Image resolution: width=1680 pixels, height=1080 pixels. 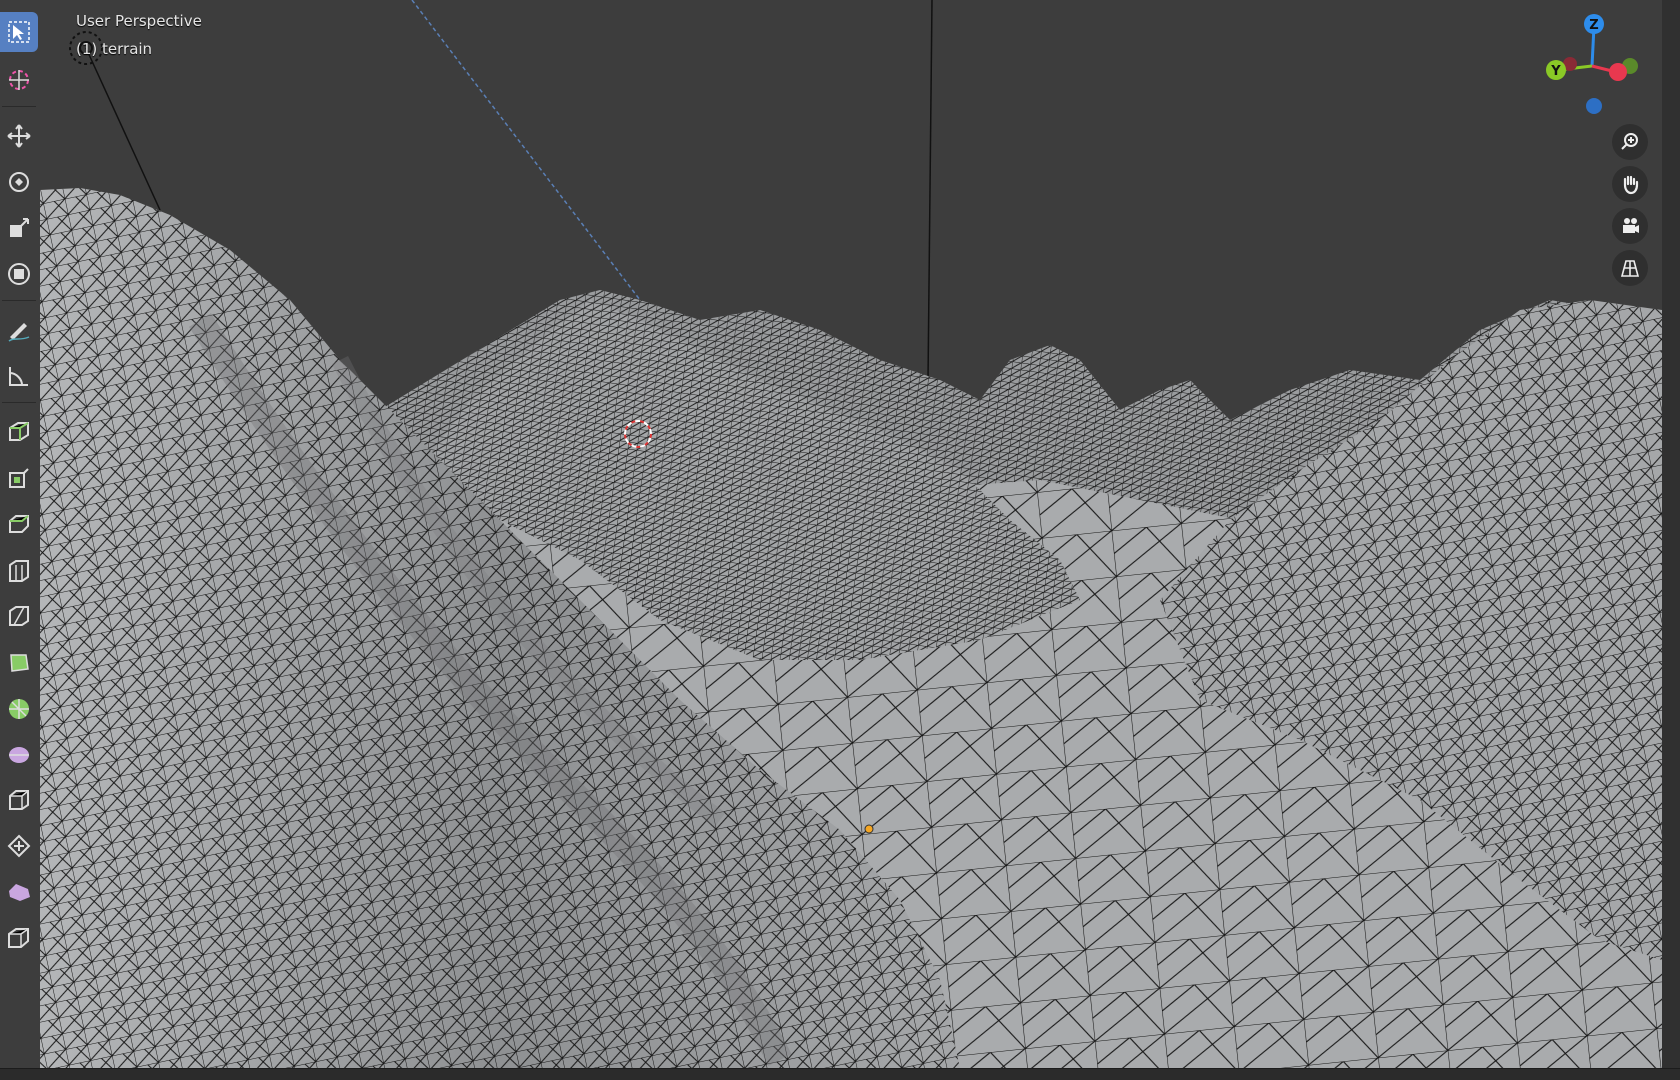 I want to click on extrude-icon, so click(x=19, y=478).